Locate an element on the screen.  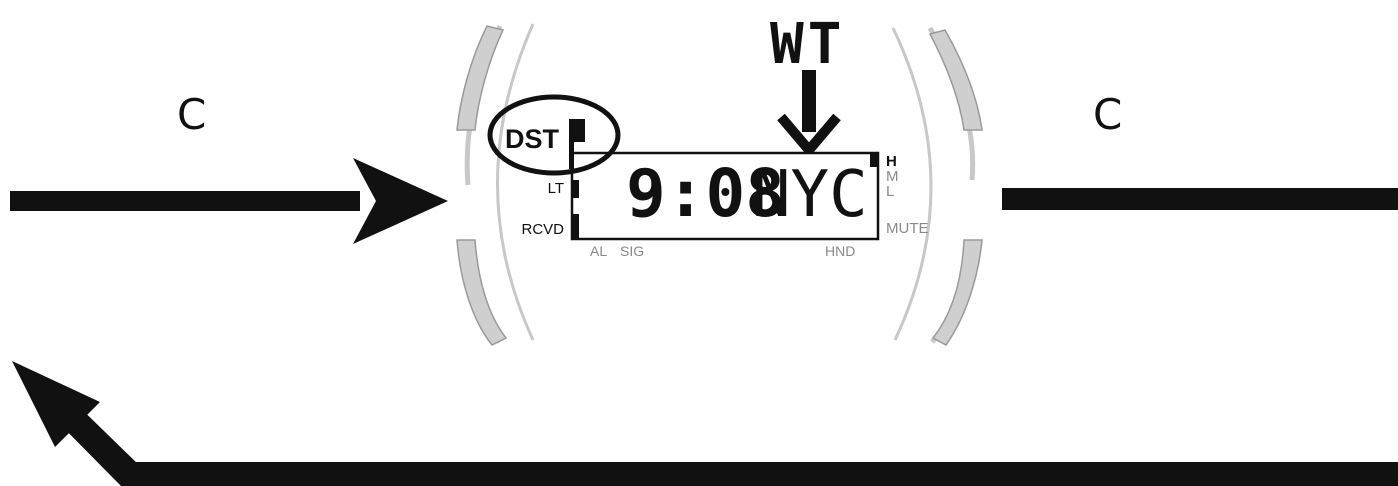
rcvd-marker is located at coordinates (575, 226).